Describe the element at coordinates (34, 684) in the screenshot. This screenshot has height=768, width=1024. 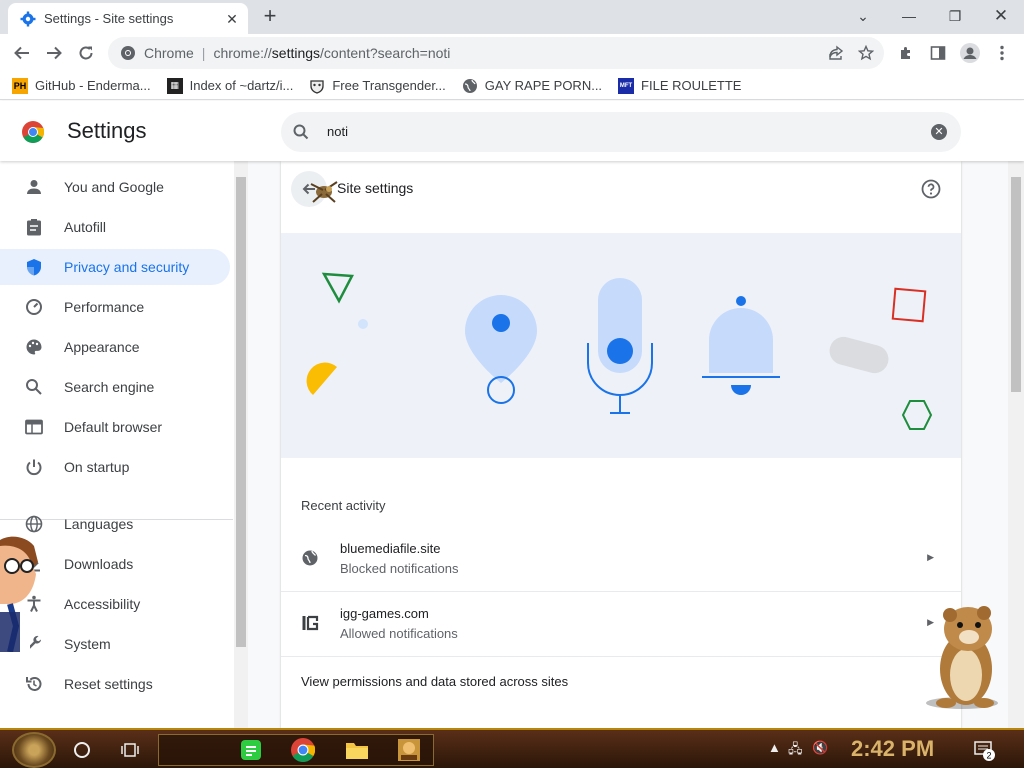
I see `reset-icon` at that location.